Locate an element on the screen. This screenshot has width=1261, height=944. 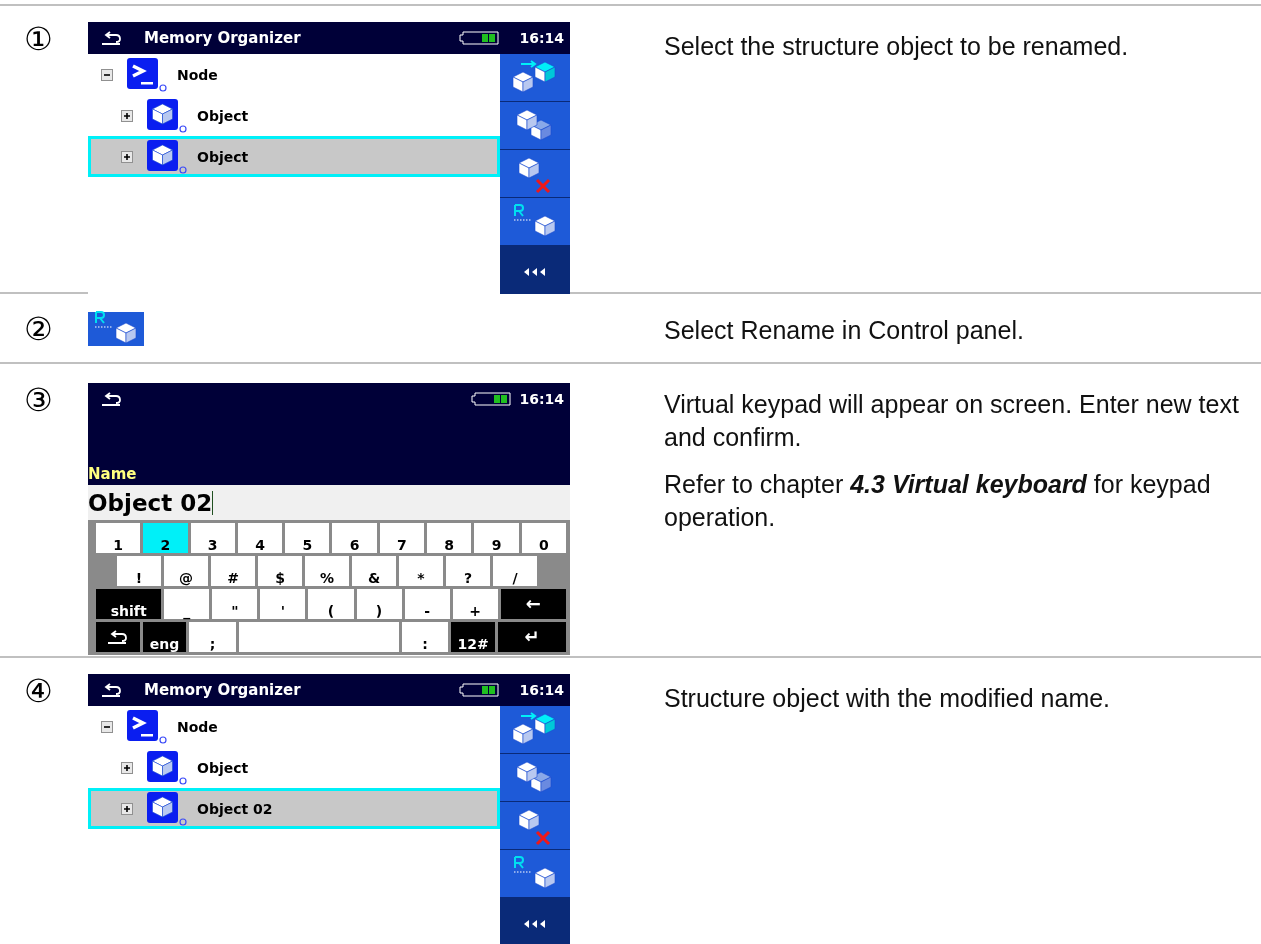
name-field: Object 02 is located at coordinates (329, 502).